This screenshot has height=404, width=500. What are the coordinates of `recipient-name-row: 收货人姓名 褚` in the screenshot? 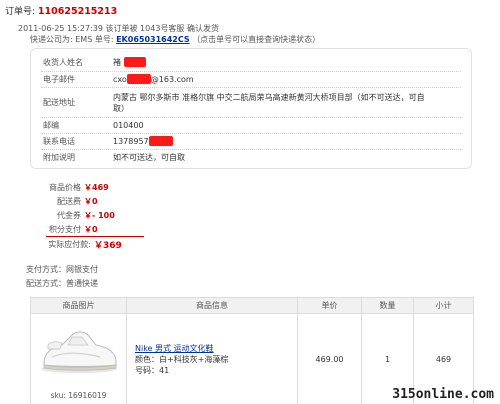 It's located at (238, 62).